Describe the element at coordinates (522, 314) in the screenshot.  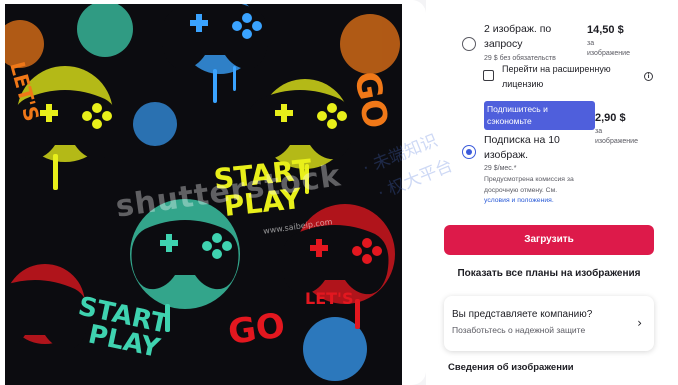
I see `company-question: Вы представляете компанию?` at that location.